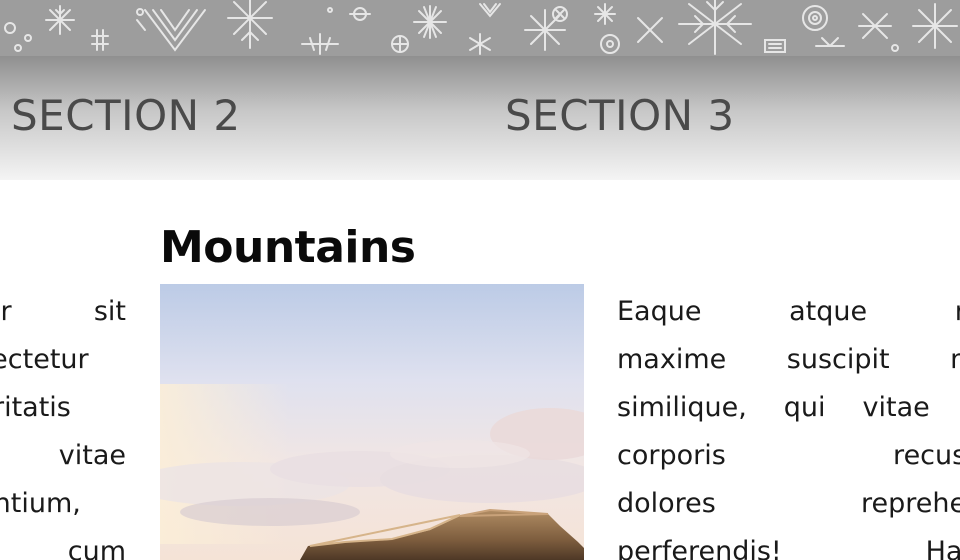 Image resolution: width=960 pixels, height=560 pixels. Describe the element at coordinates (788, 503) in the screenshot. I see `right-text-line: dolores reprehende` at that location.